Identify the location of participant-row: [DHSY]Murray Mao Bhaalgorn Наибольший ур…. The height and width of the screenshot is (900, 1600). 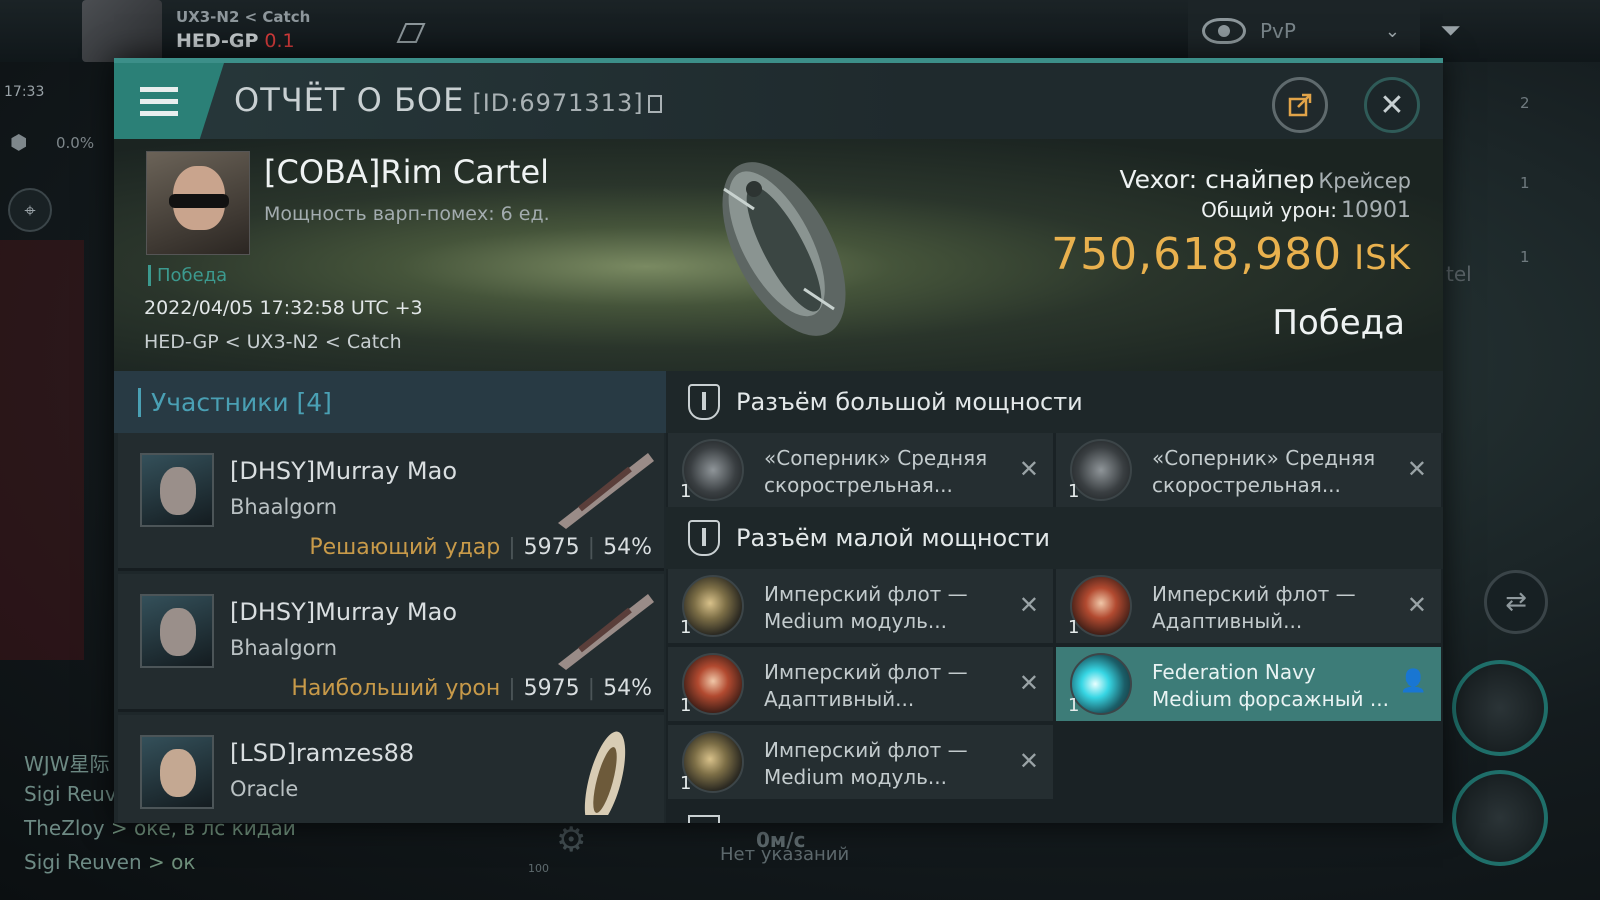
(391, 643).